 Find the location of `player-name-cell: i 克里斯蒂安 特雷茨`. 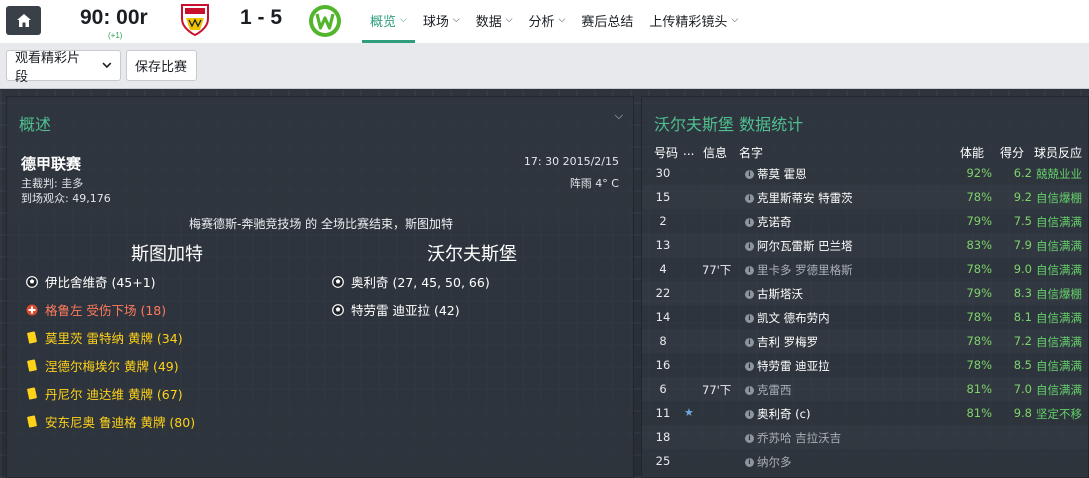

player-name-cell: i 克里斯蒂安 特雷茨 is located at coordinates (799, 198).